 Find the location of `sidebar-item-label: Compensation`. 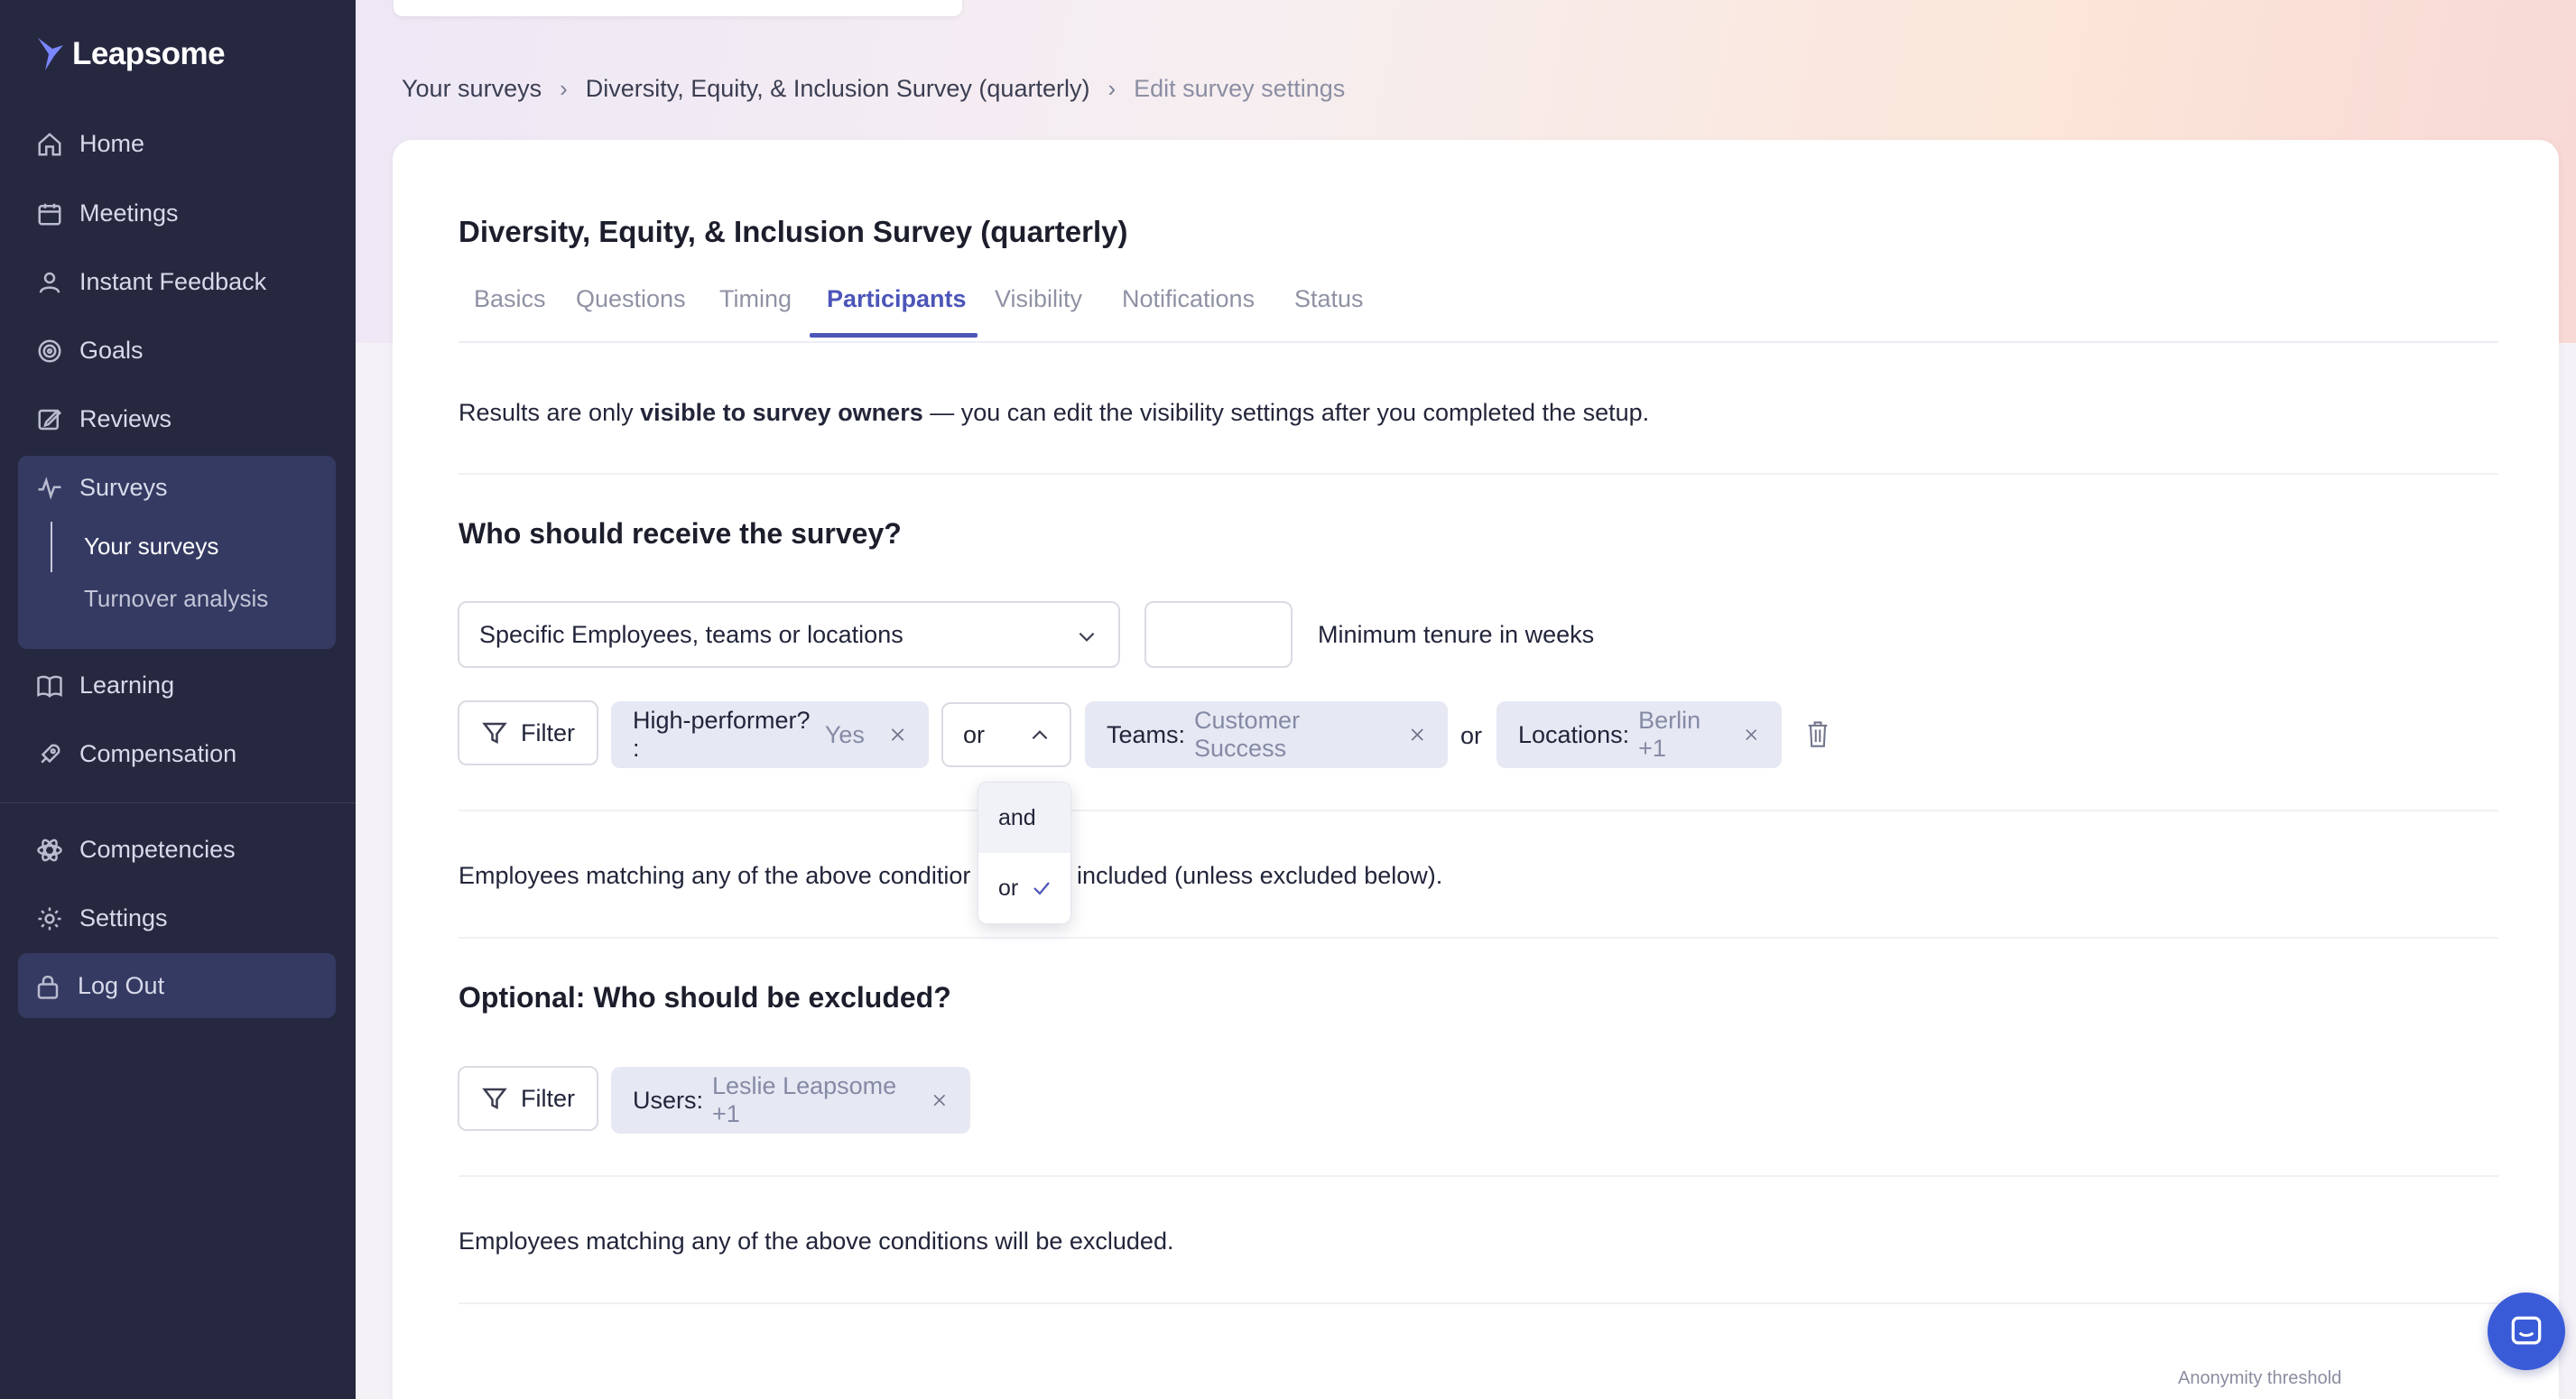

sidebar-item-label: Compensation is located at coordinates (158, 753).